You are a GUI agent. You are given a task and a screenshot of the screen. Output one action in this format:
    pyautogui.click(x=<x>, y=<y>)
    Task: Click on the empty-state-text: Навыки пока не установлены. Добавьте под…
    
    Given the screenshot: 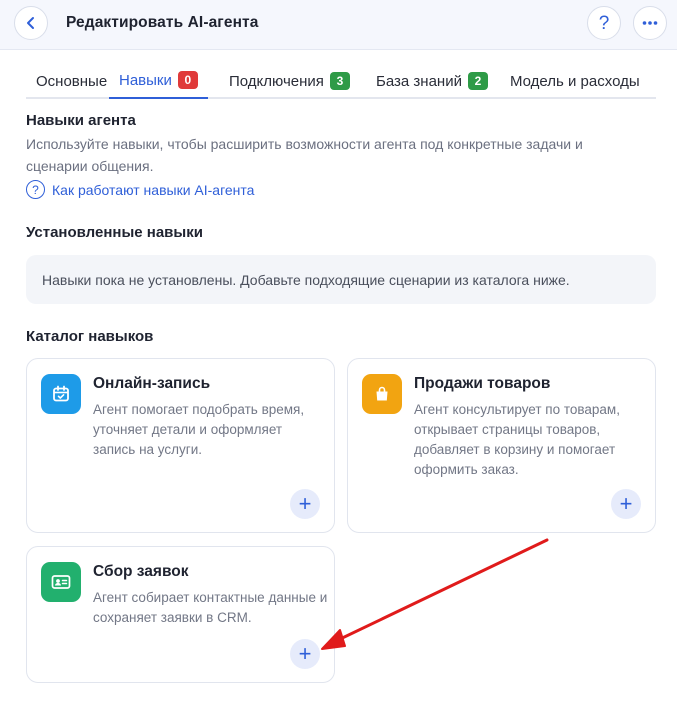 What is the action you would take?
    pyautogui.click(x=306, y=279)
    